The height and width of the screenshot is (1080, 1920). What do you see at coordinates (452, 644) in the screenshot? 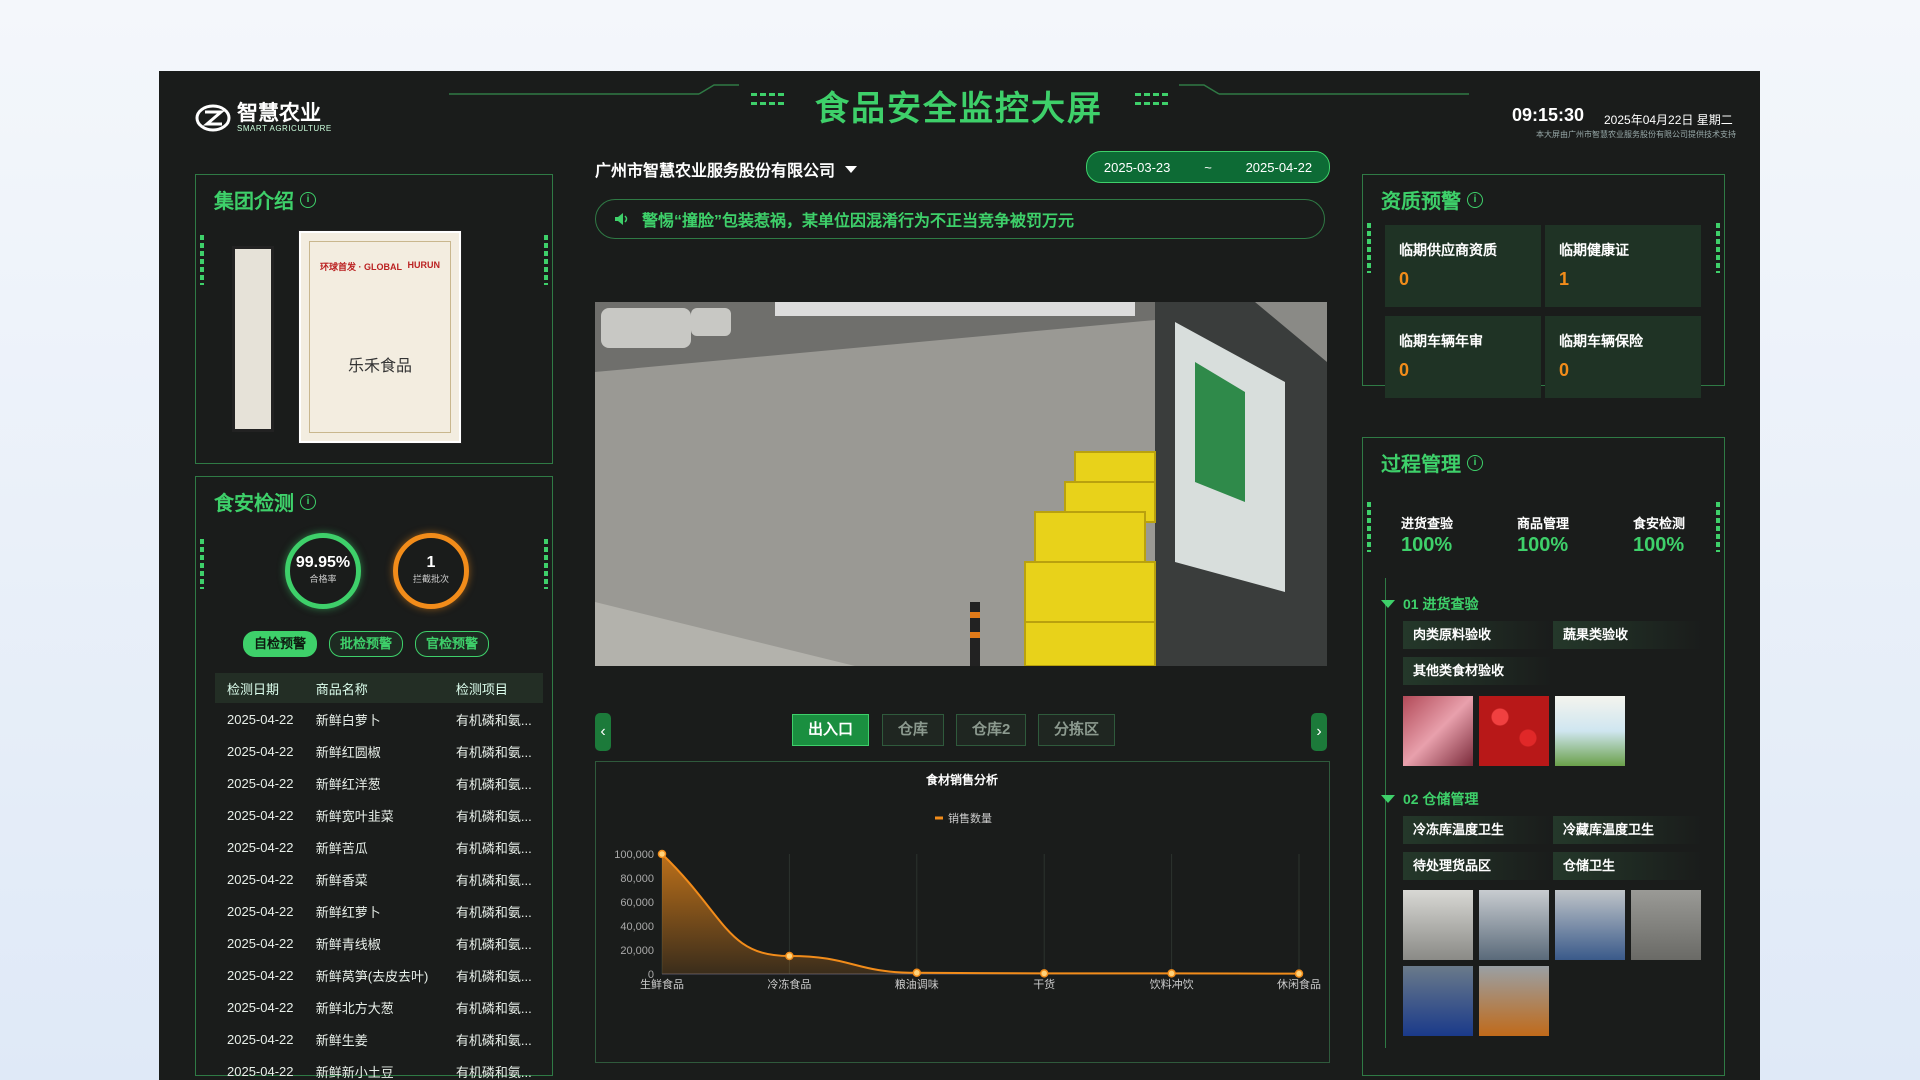
I see `tab-official-check: 官检预警` at bounding box center [452, 644].